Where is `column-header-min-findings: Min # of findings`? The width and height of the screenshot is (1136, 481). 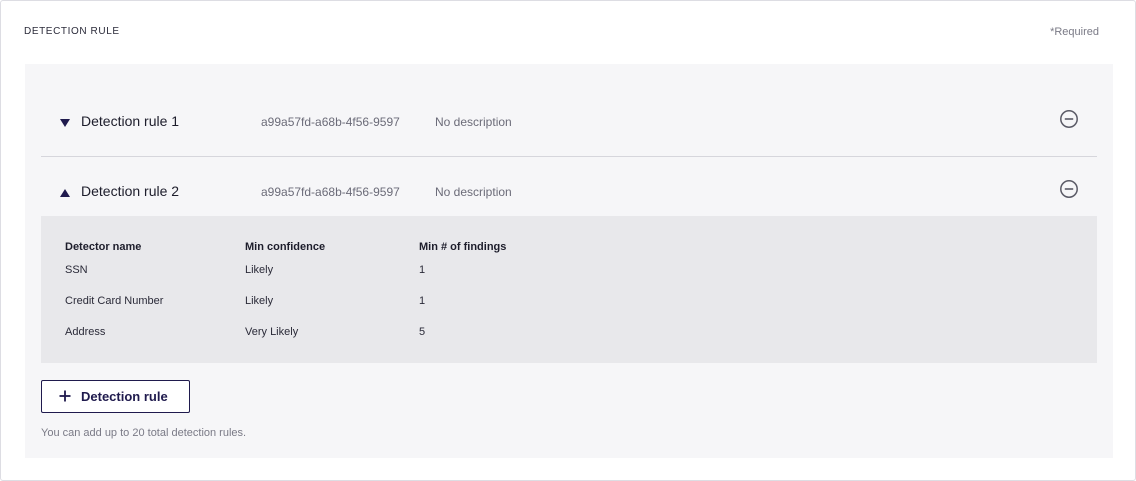
column-header-min-findings: Min # of findings is located at coordinates (463, 247).